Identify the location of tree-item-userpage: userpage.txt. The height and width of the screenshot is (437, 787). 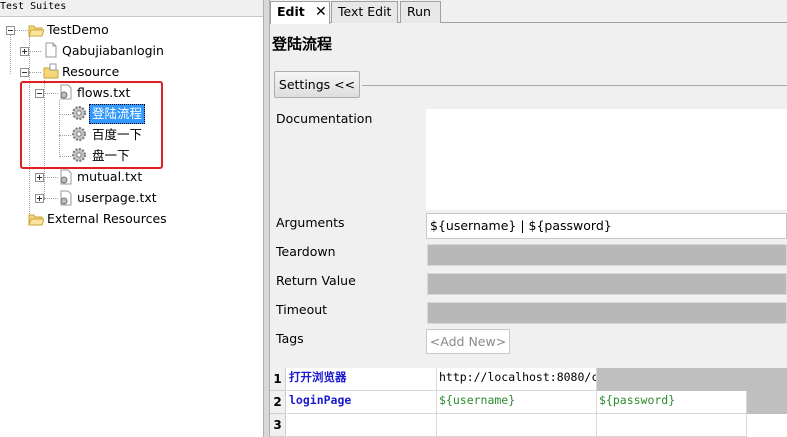
(117, 198).